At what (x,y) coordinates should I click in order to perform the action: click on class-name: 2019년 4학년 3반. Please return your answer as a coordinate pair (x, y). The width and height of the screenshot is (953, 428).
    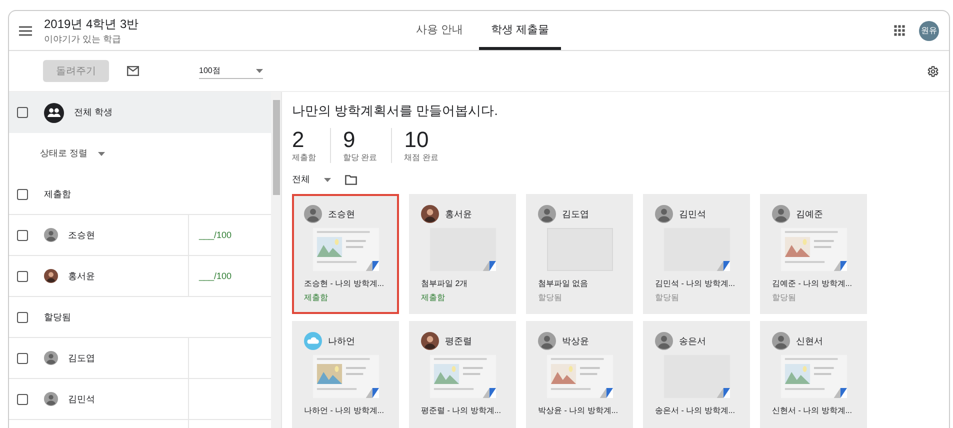
    Looking at the image, I should click on (92, 24).